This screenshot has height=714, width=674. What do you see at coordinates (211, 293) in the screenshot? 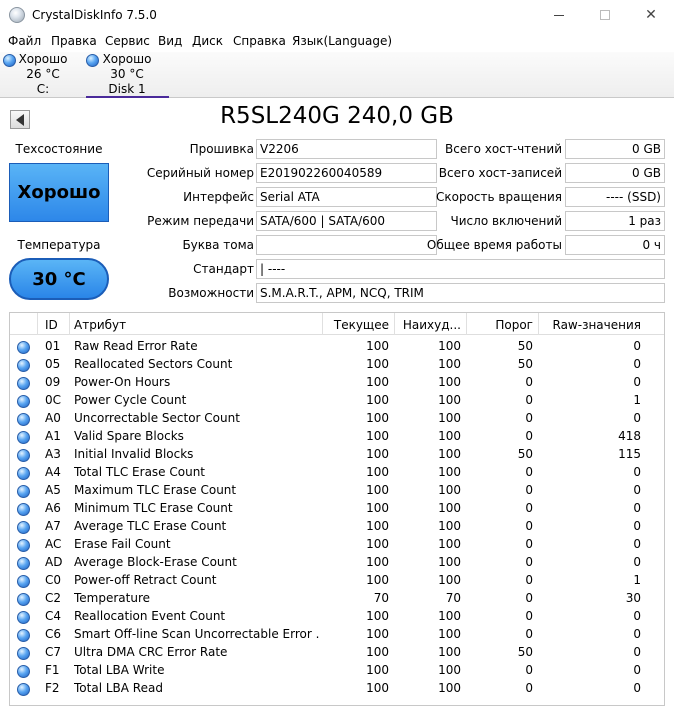
I see `features-label: Возможности` at bounding box center [211, 293].